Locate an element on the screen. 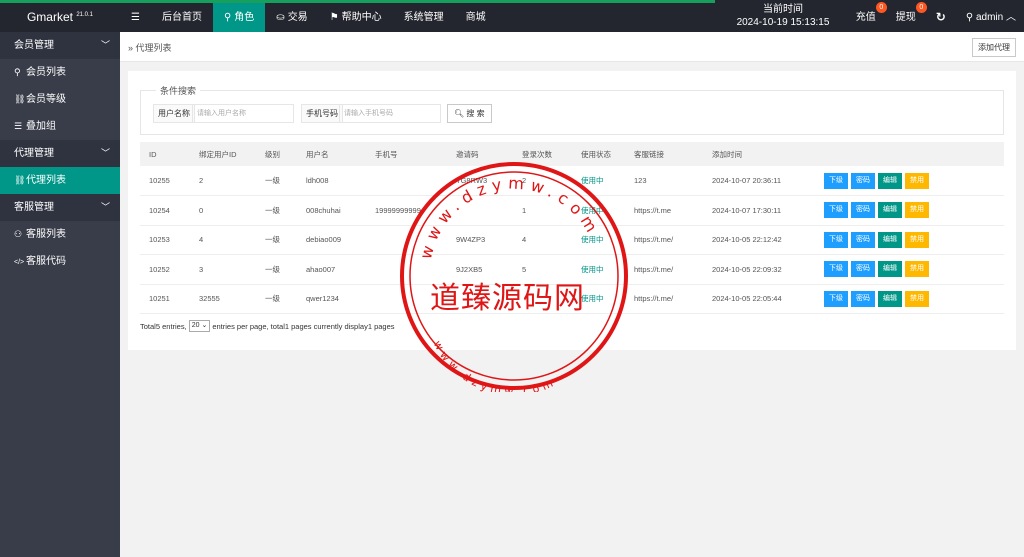 This screenshot has height=557, width=1024. add-agent-button: 添加代理 is located at coordinates (994, 47).